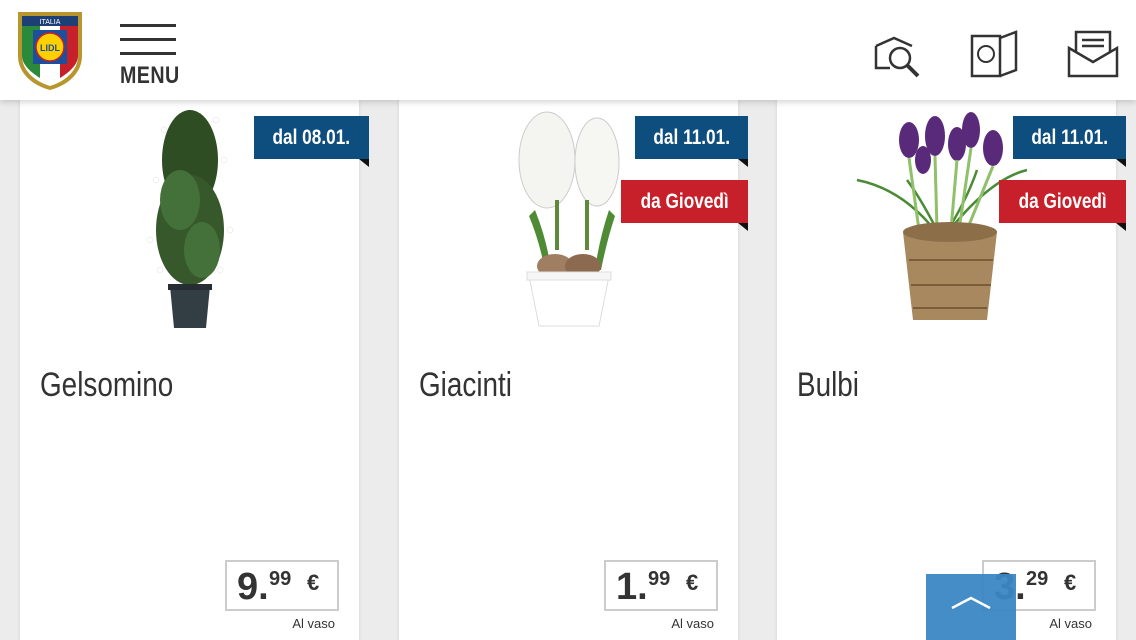 The width and height of the screenshot is (1136, 640). Describe the element at coordinates (465, 385) in the screenshot. I see `product-title: Giacinti` at that location.